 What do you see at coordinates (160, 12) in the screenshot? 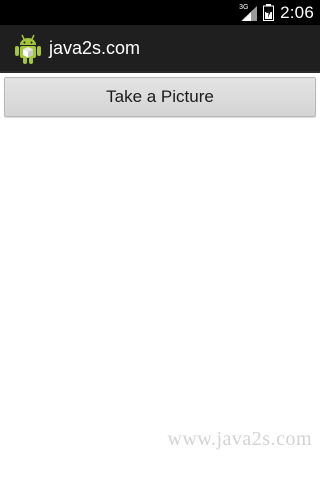
I see `status-bar: 3G 2:06` at bounding box center [160, 12].